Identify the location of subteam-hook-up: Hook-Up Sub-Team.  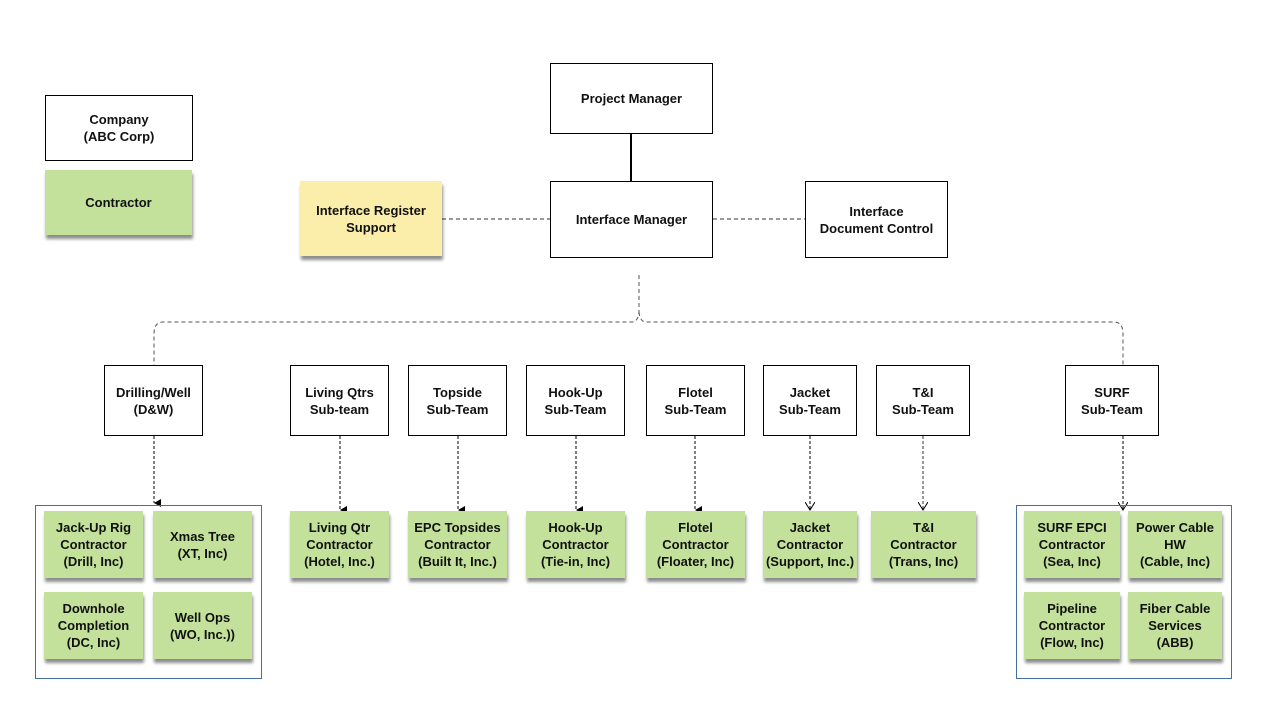
(575, 400).